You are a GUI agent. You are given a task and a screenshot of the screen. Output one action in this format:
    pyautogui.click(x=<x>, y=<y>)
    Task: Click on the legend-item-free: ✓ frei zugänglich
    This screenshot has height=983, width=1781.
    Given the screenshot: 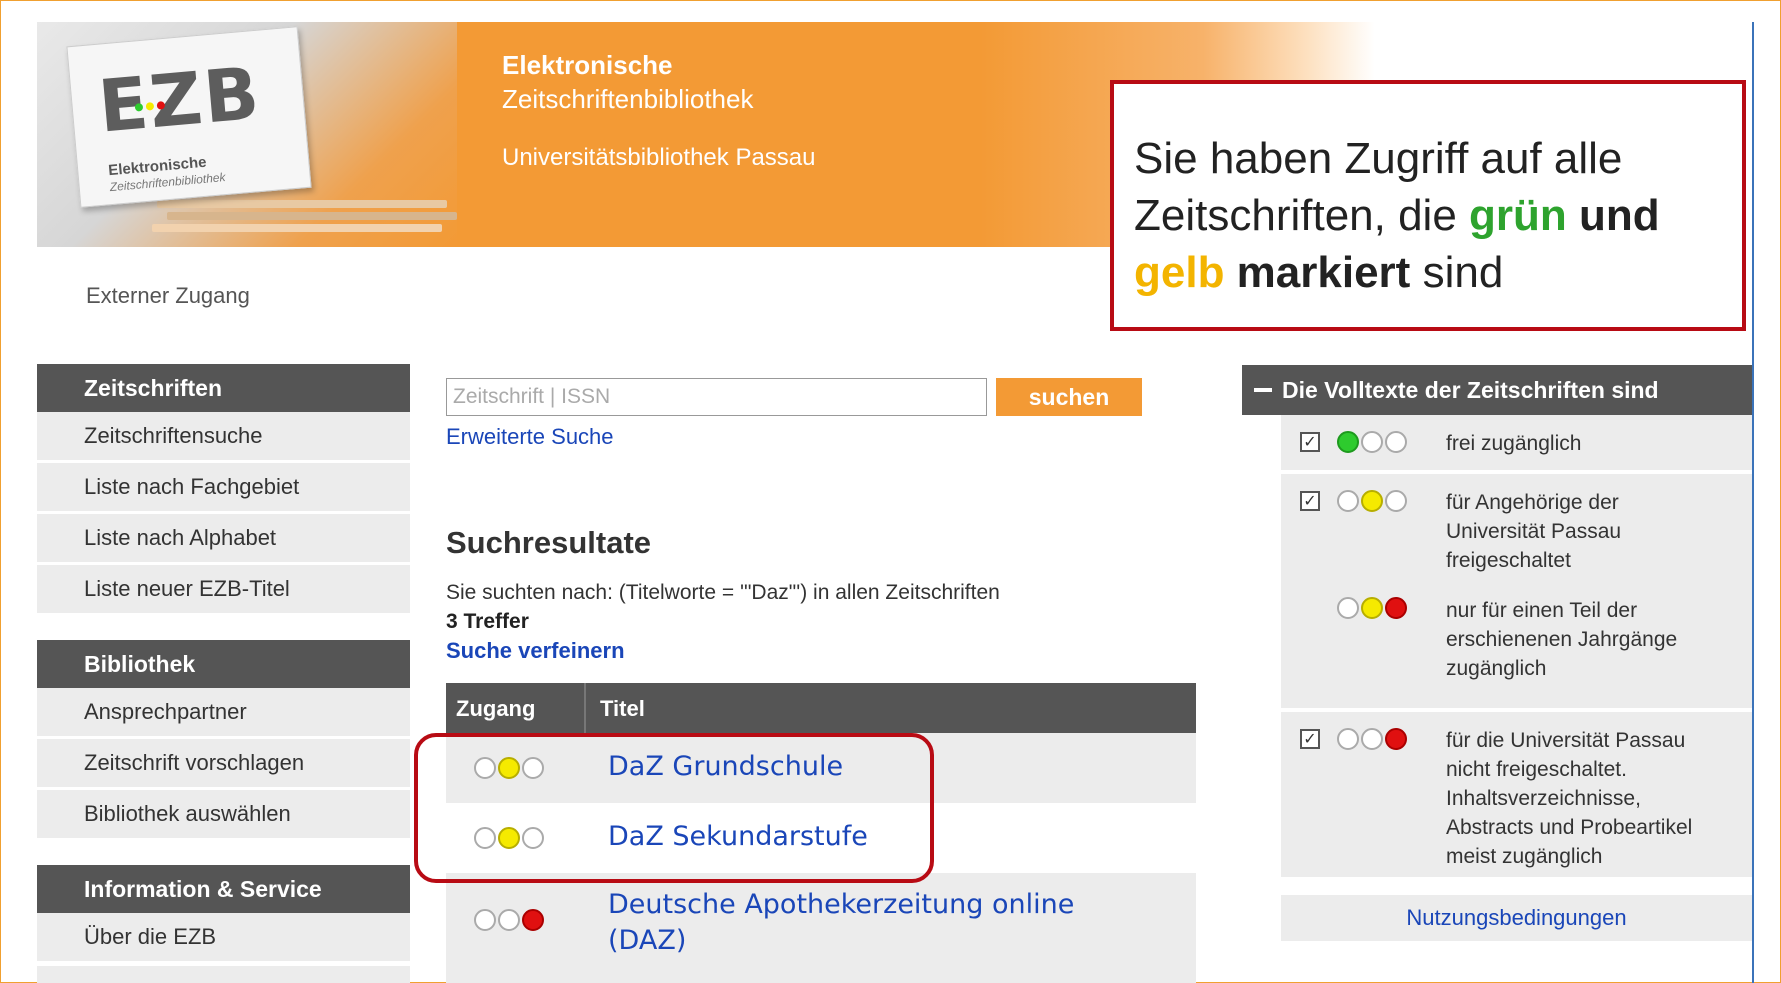 What is the action you would take?
    pyautogui.click(x=1516, y=444)
    